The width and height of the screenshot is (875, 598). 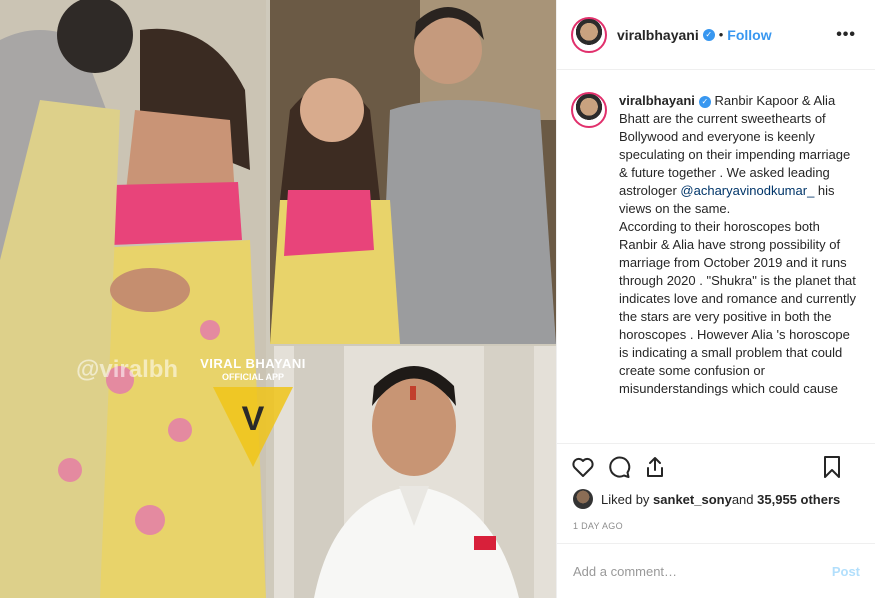 What do you see at coordinates (749, 35) in the screenshot?
I see `follow-button: Follow` at bounding box center [749, 35].